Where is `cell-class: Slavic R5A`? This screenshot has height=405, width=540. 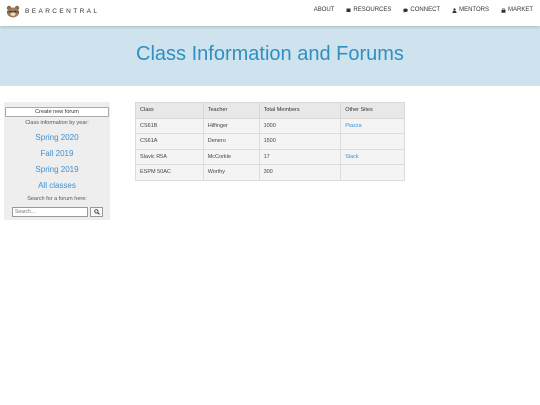 cell-class: Slavic R5A is located at coordinates (169, 156).